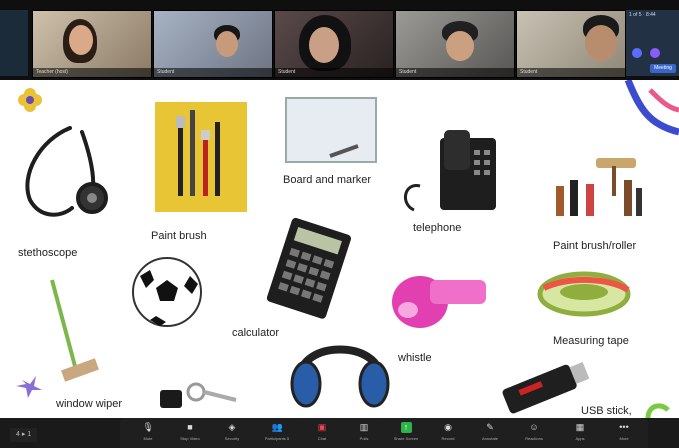 The image size is (679, 448). Describe the element at coordinates (167, 292) in the screenshot. I see `soccer-ball-icon` at that location.